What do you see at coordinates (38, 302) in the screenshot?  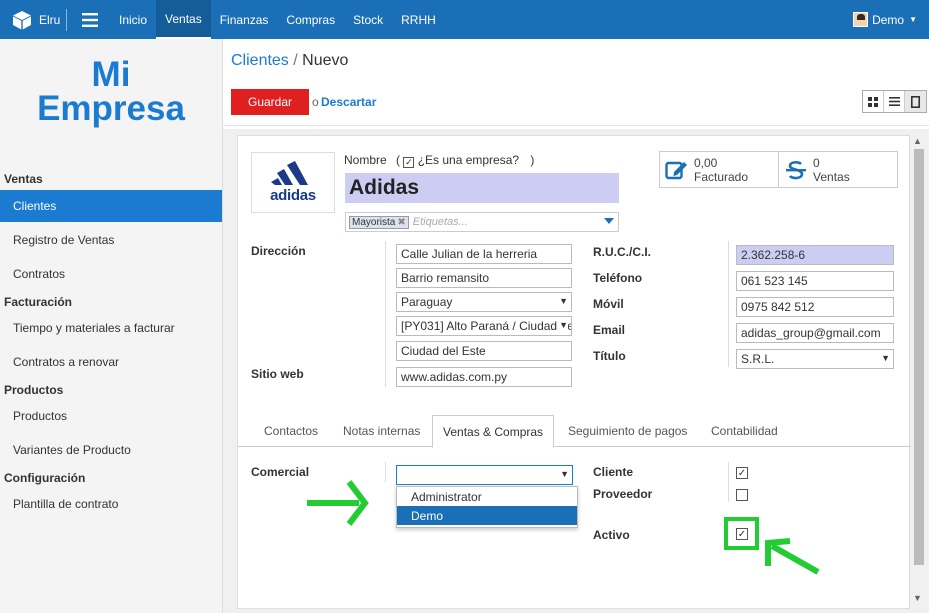 I see `sidebar-section-facturacion: Facturación` at bounding box center [38, 302].